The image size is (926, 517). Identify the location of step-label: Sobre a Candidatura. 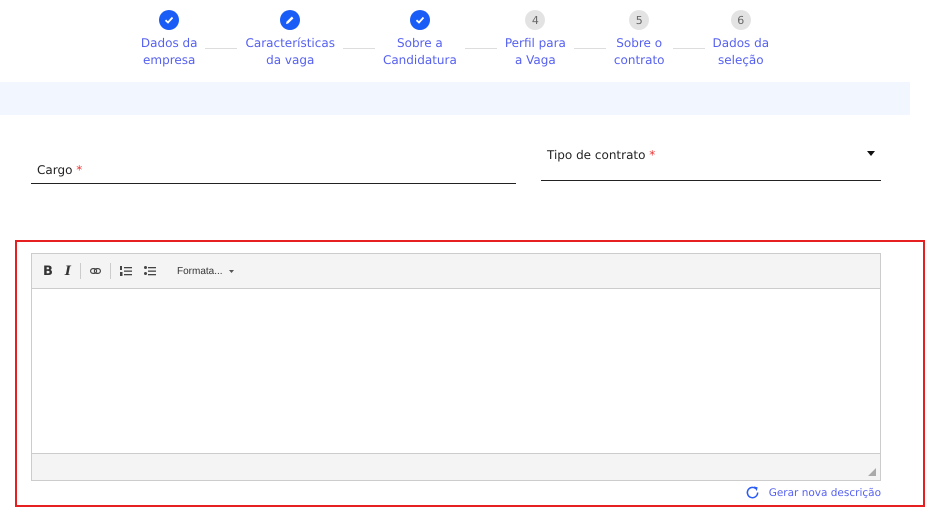
(419, 52).